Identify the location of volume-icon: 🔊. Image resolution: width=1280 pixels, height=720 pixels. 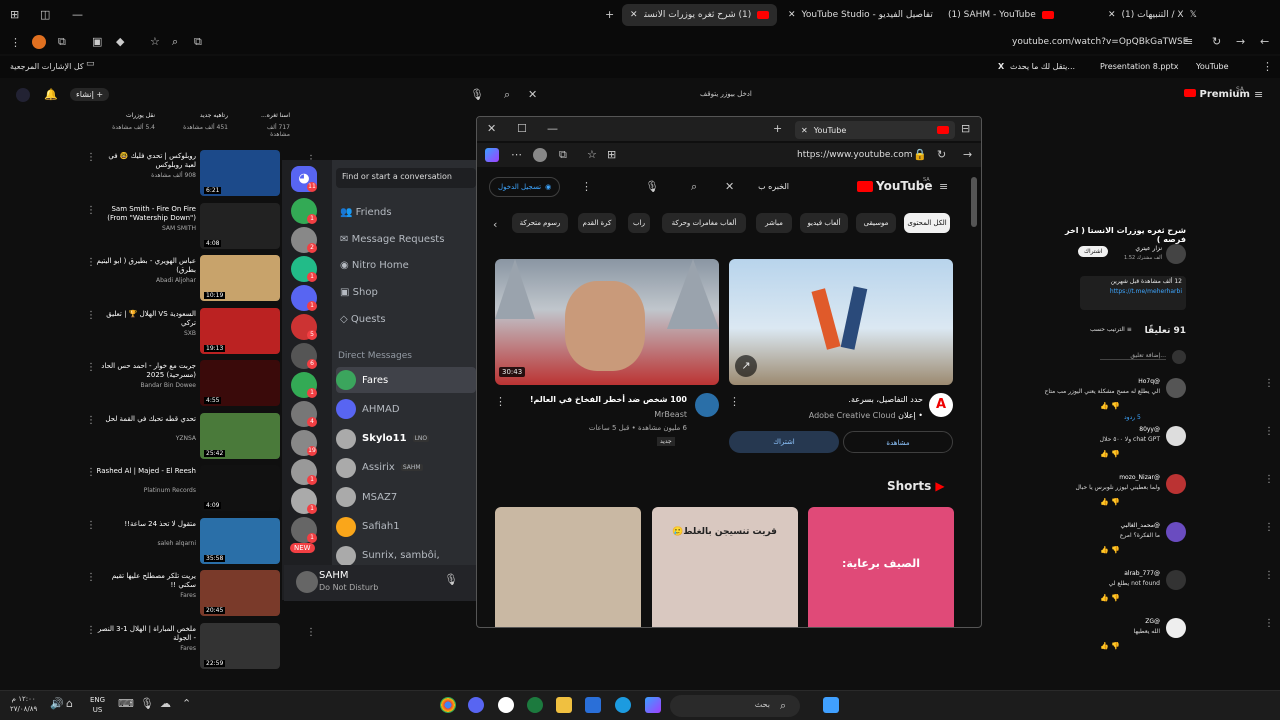
(57, 703).